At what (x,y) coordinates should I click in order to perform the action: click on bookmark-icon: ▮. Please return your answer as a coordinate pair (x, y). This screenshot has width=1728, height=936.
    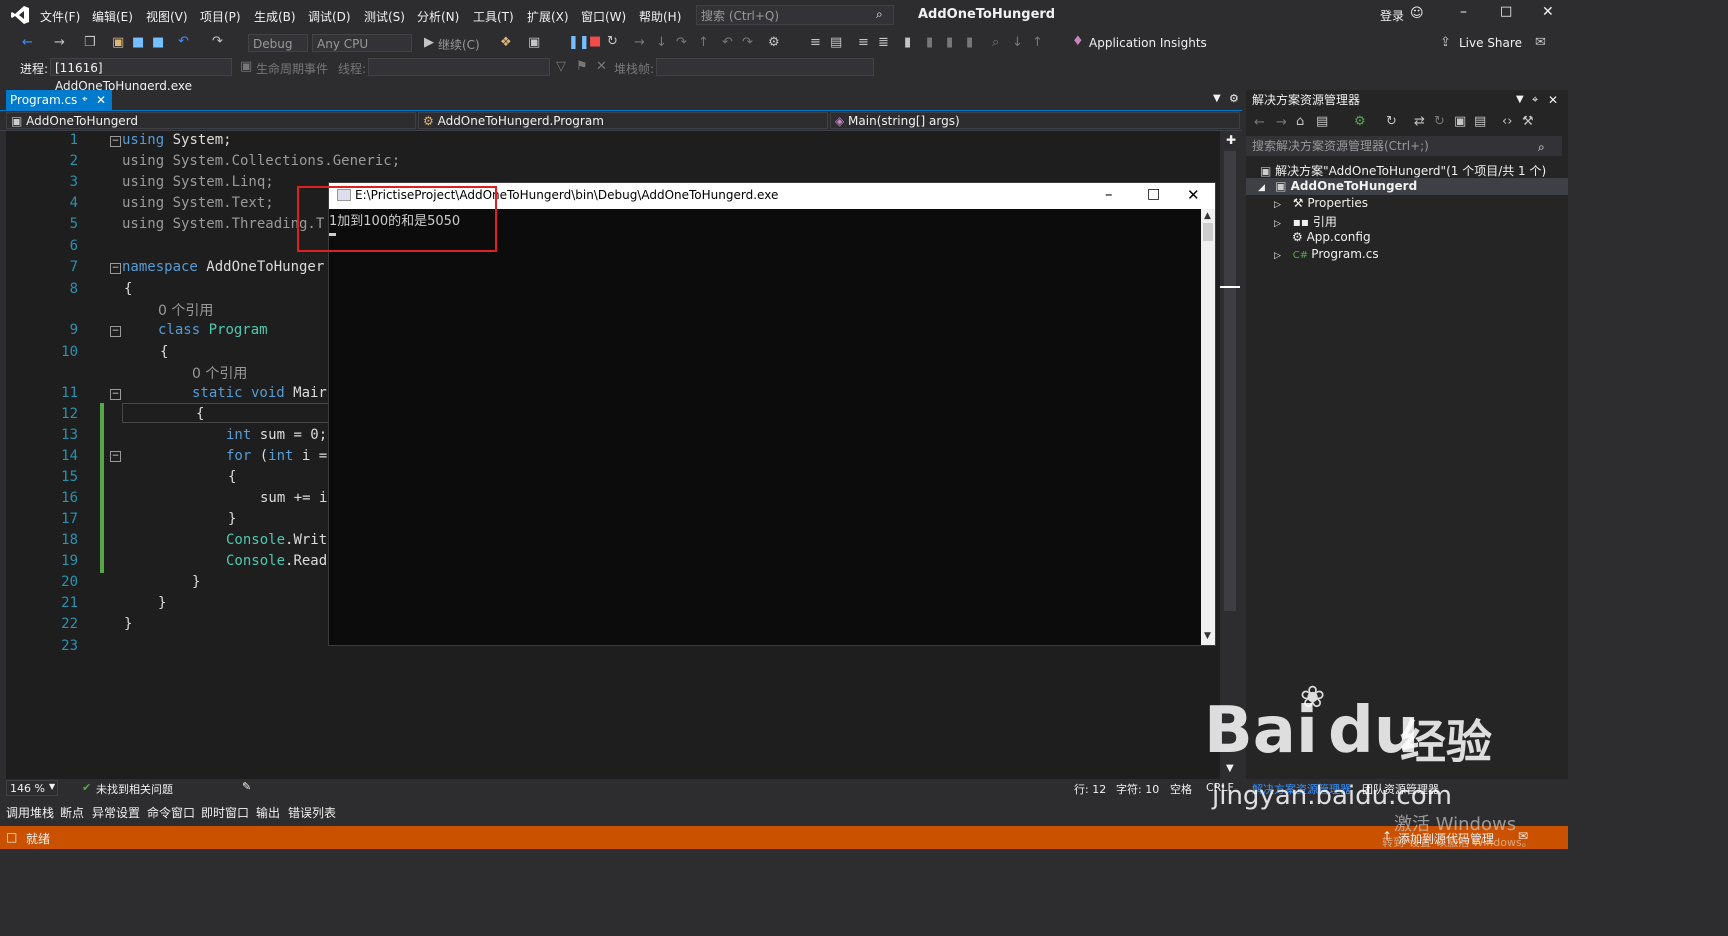
    Looking at the image, I should click on (907, 42).